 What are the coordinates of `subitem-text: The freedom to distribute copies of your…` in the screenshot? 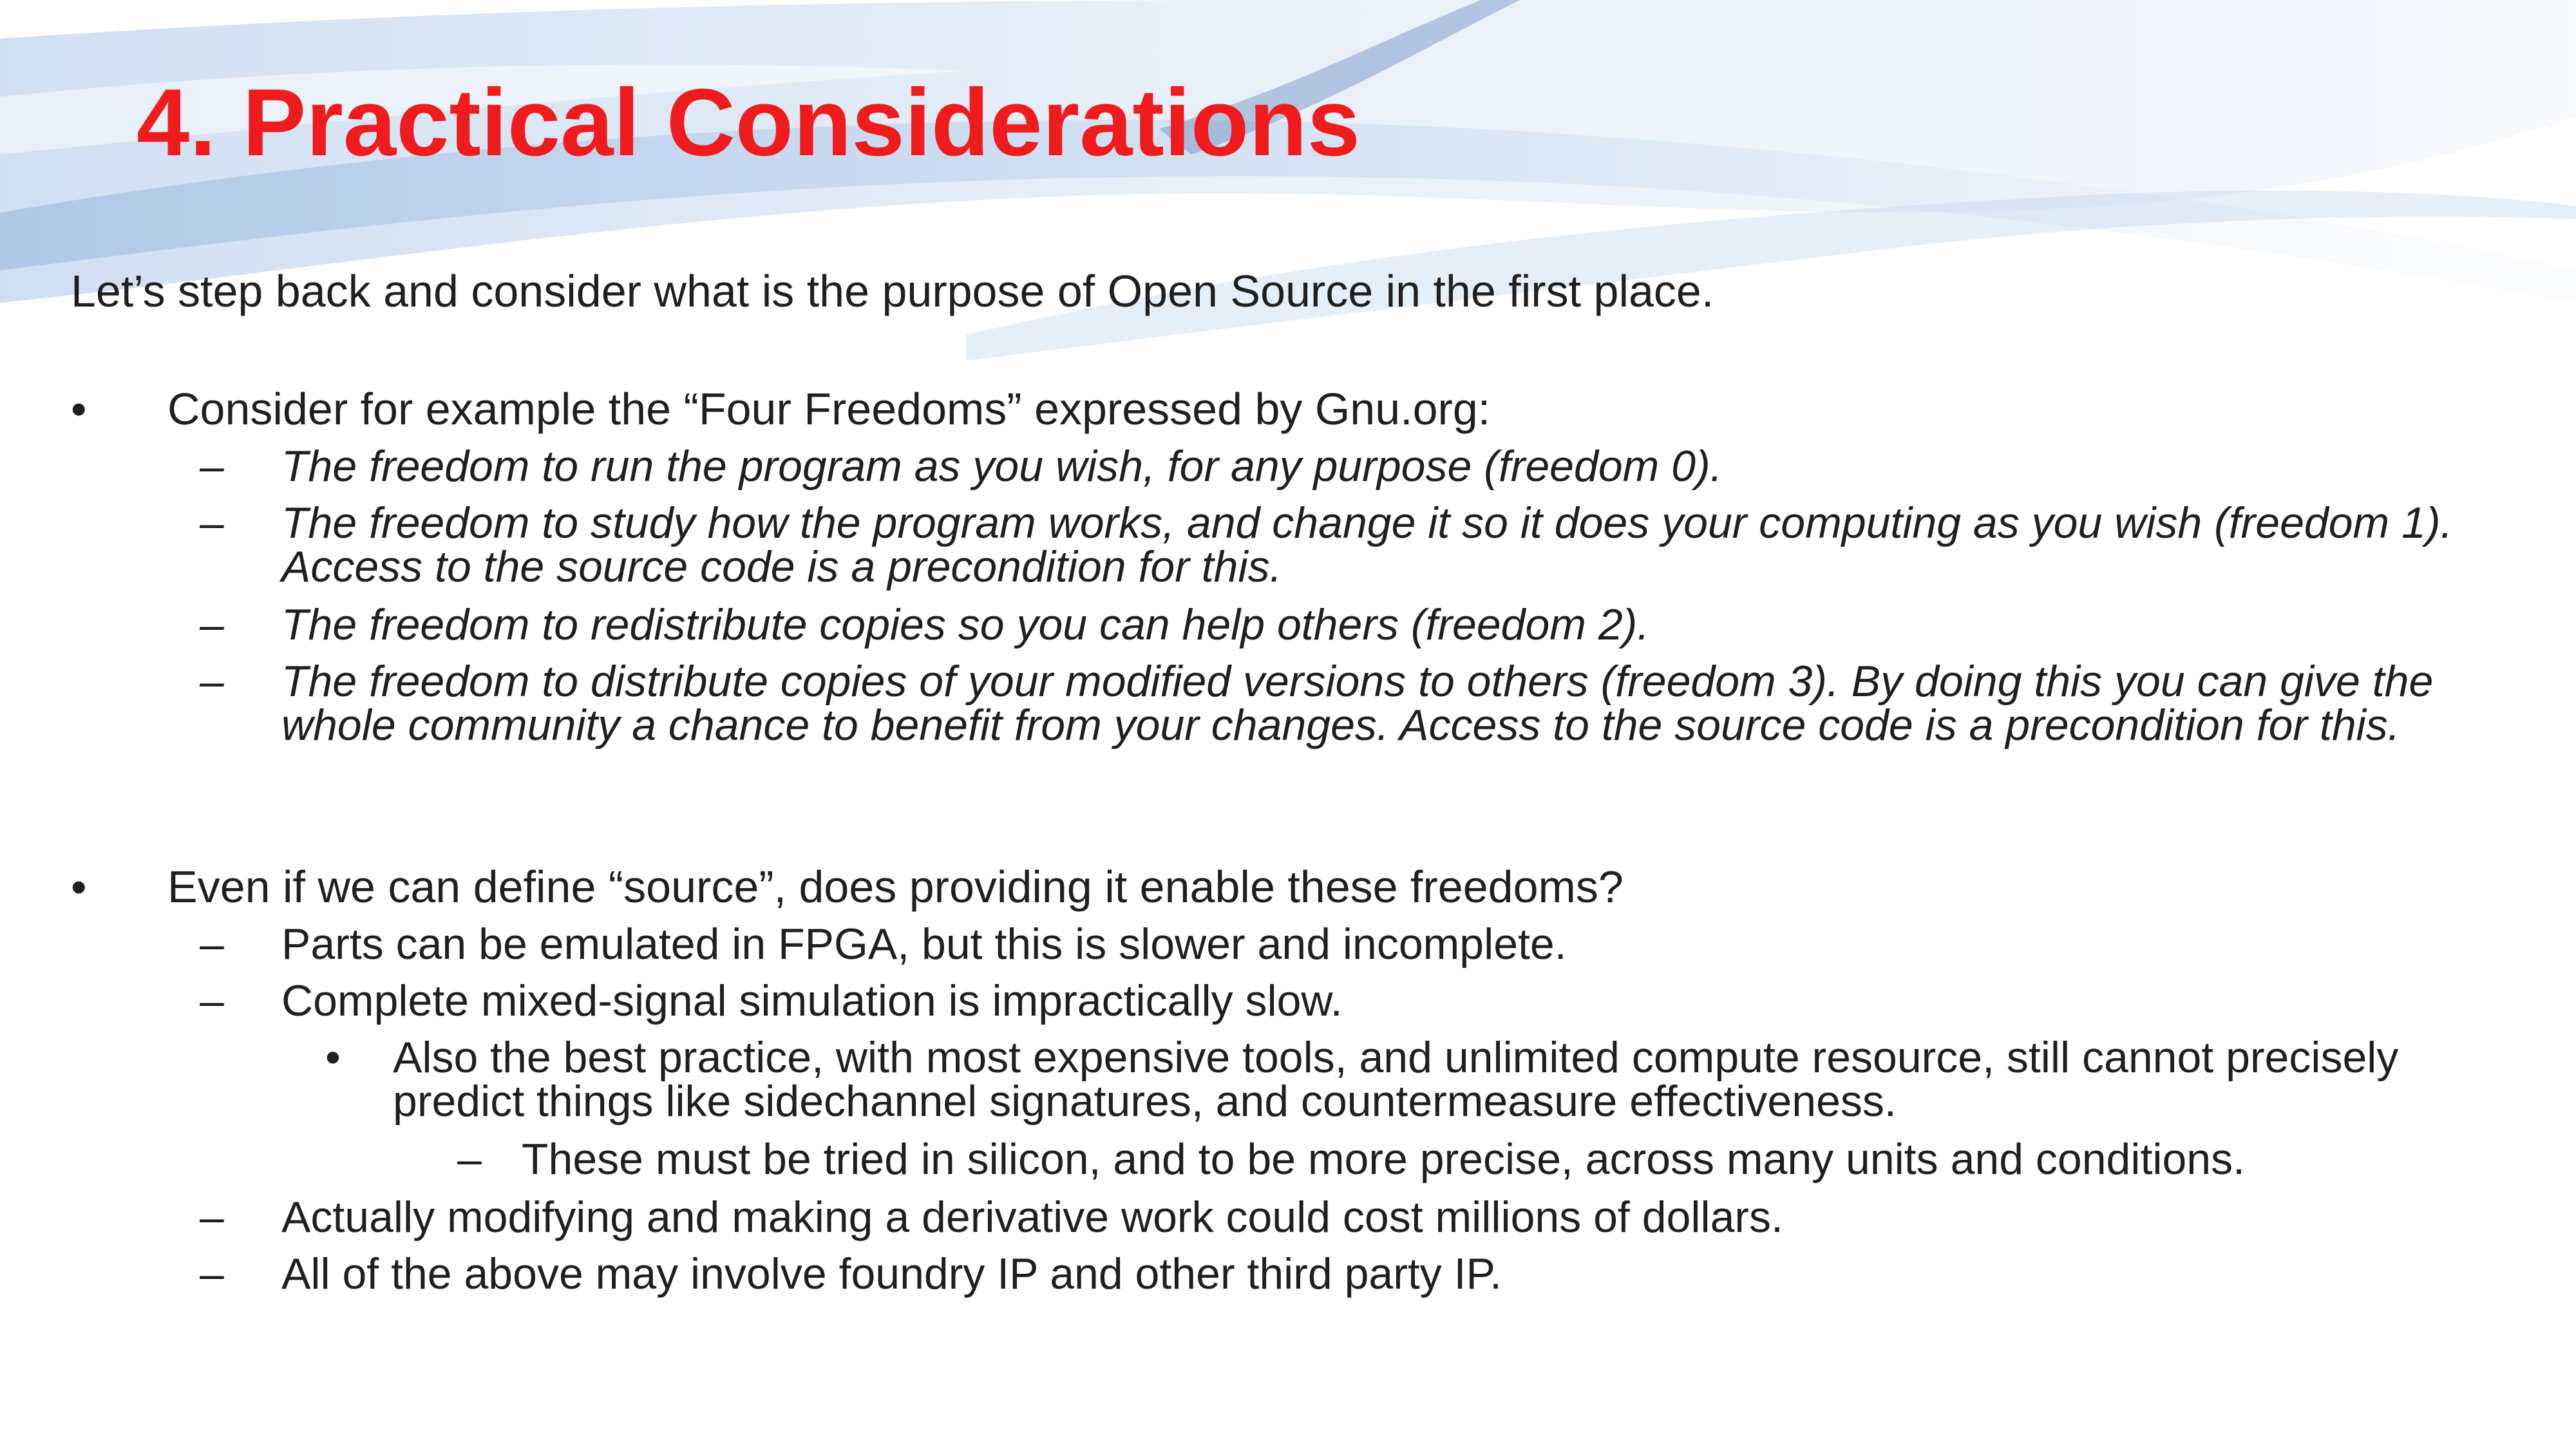 It's located at (1357, 703).